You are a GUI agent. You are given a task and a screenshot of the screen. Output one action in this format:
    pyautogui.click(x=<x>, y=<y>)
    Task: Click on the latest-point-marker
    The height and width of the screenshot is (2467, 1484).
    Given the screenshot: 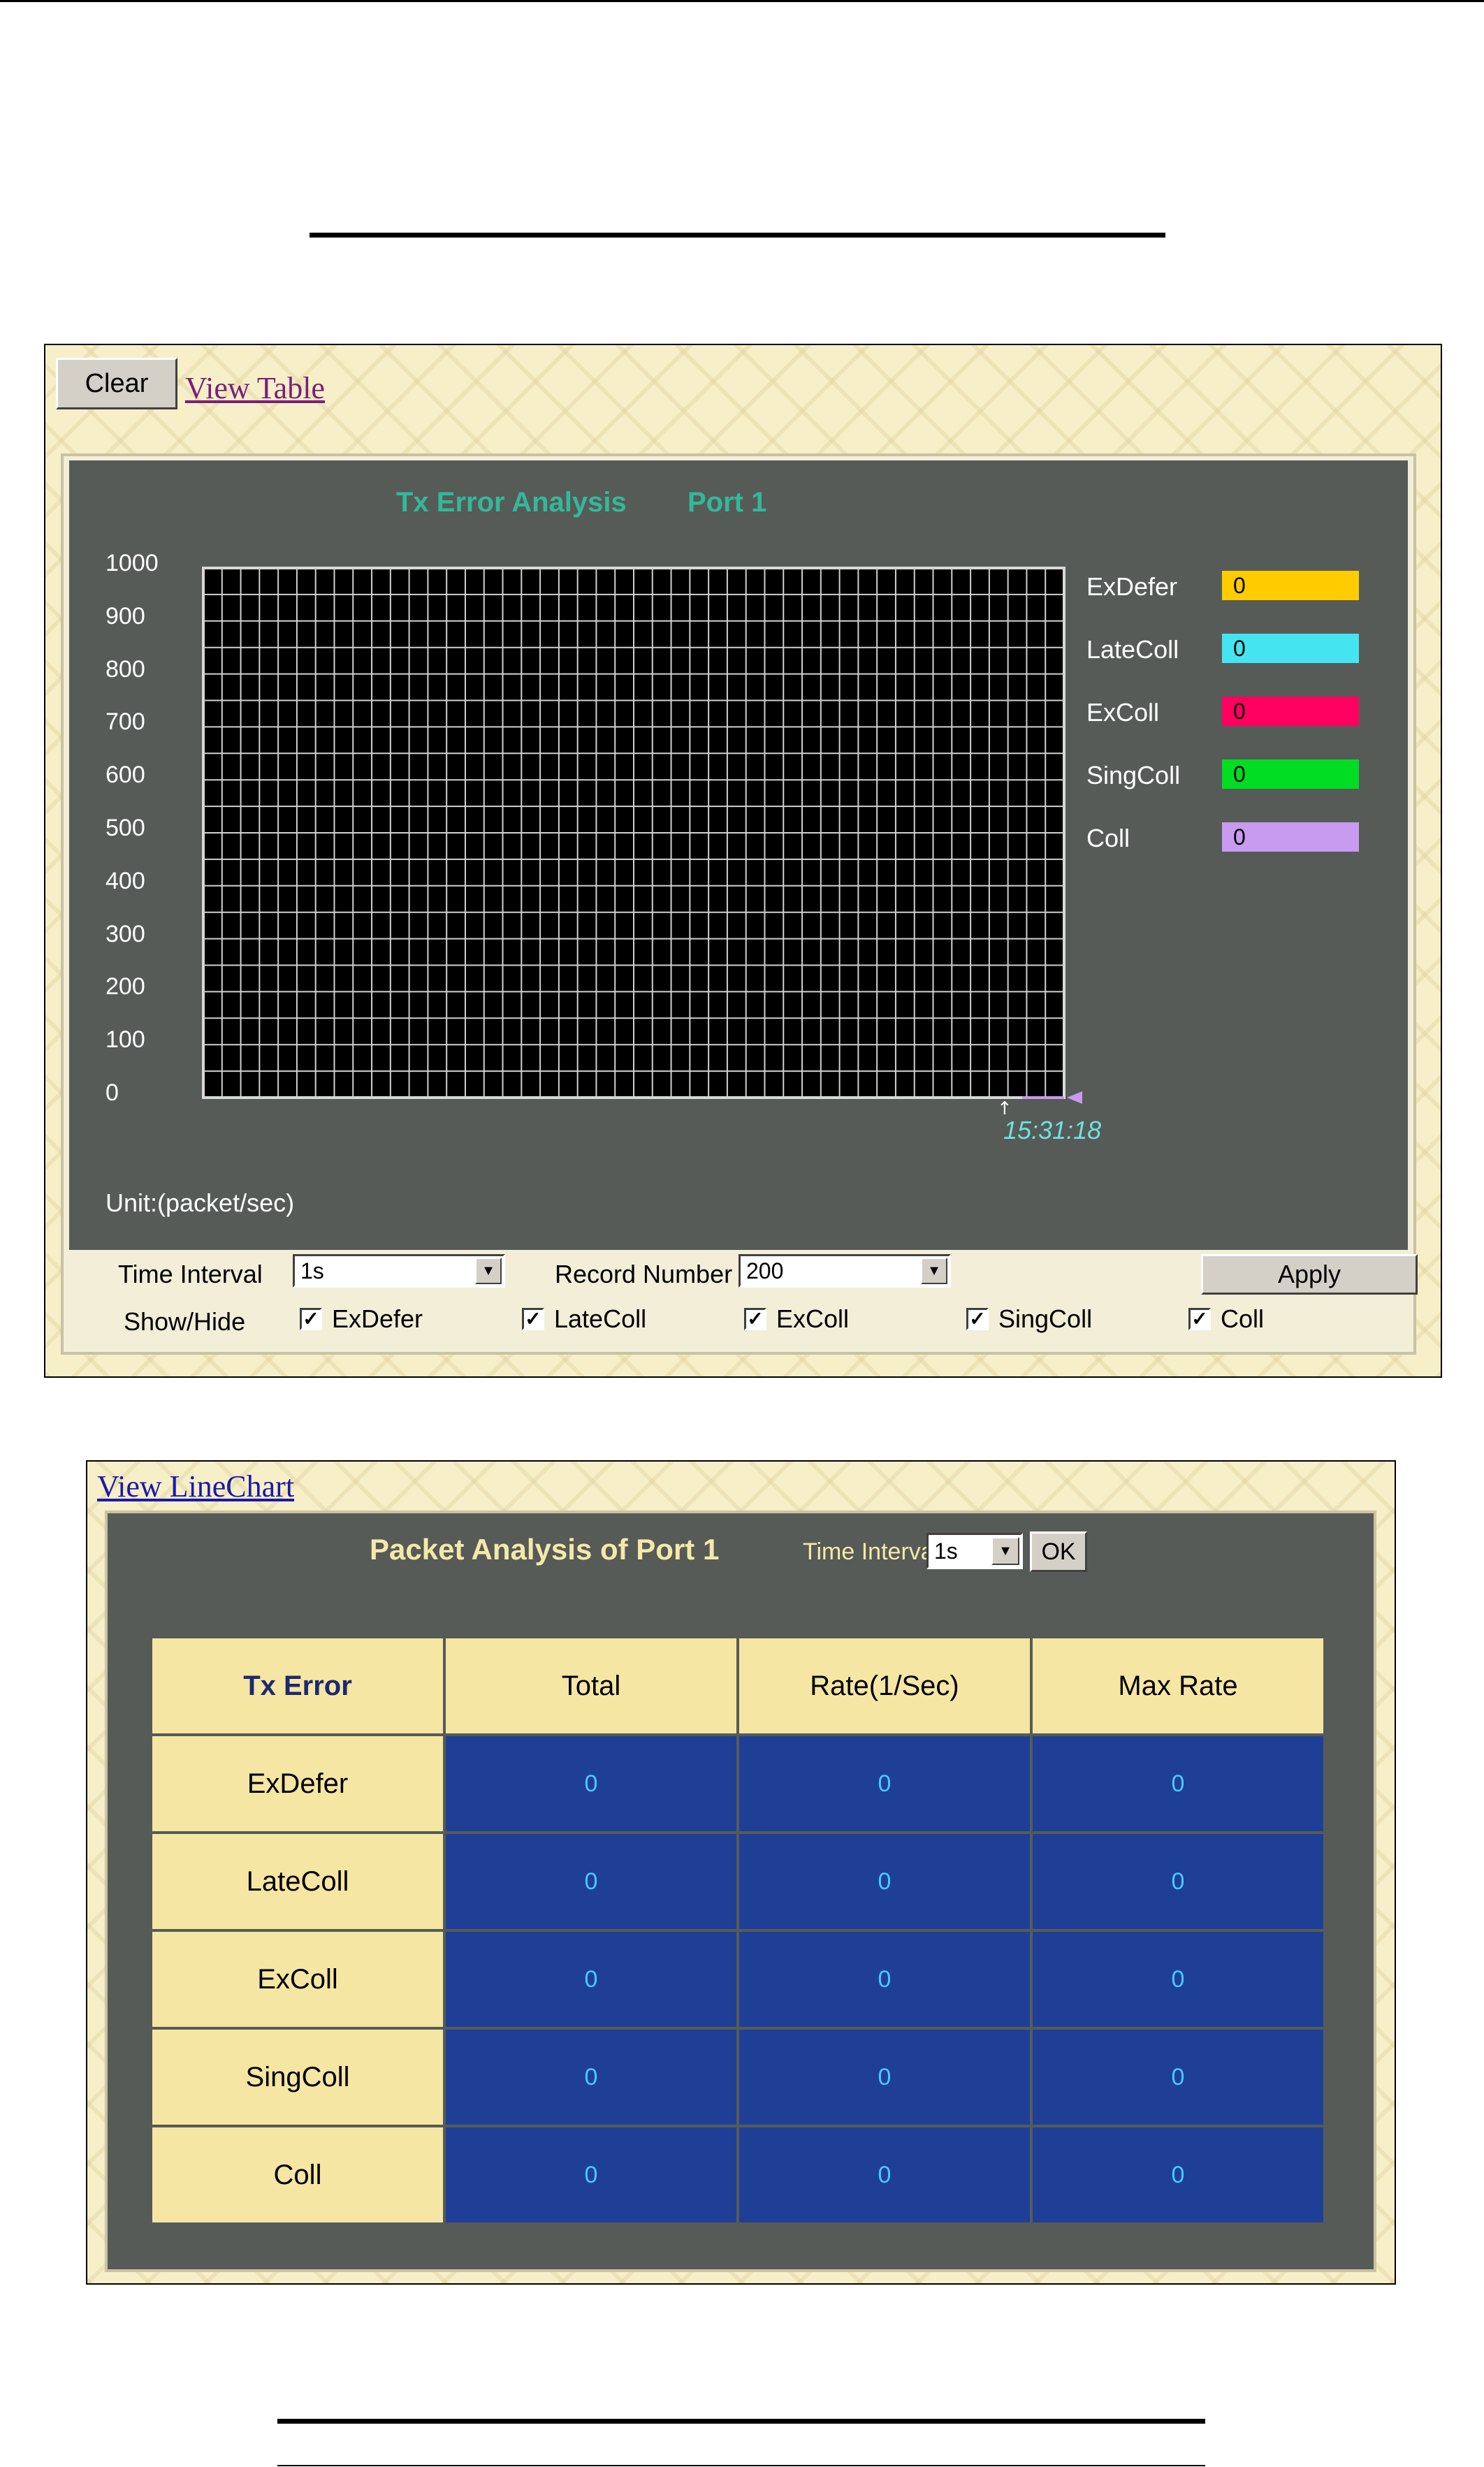 What is the action you would take?
    pyautogui.click(x=1074, y=1097)
    